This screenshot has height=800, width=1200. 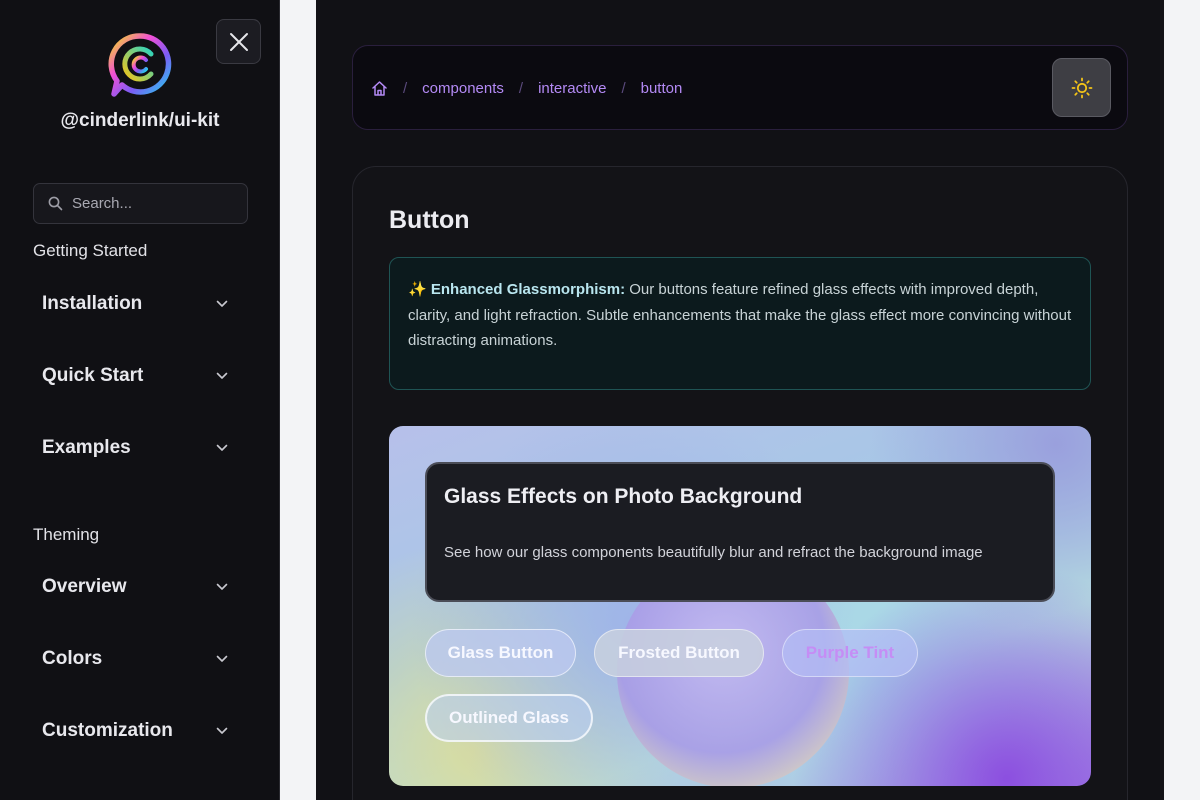 I want to click on breadcrumb-interactive: interactive, so click(x=572, y=88).